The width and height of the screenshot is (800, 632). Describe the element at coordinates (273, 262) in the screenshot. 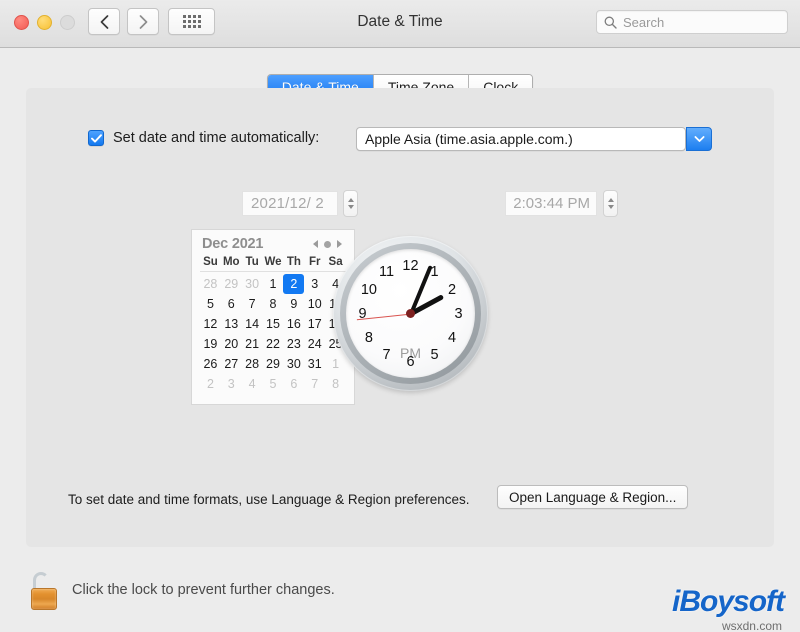

I see `calendar-dow-header: We` at that location.